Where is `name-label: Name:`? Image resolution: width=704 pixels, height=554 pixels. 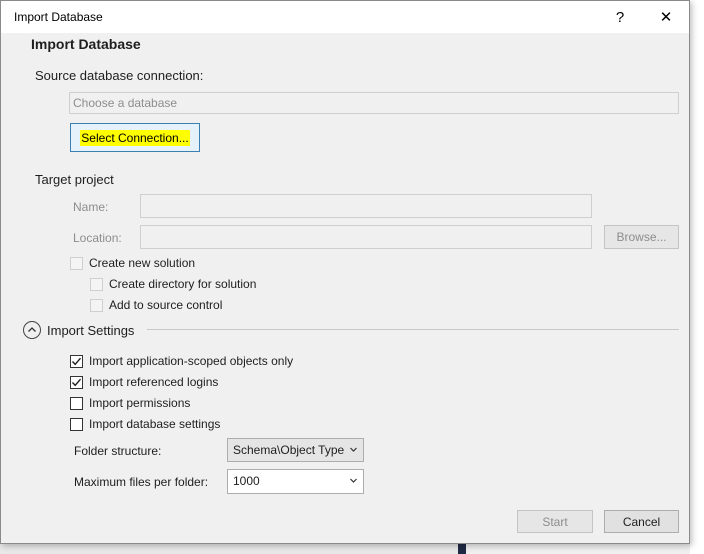 name-label: Name: is located at coordinates (91, 207).